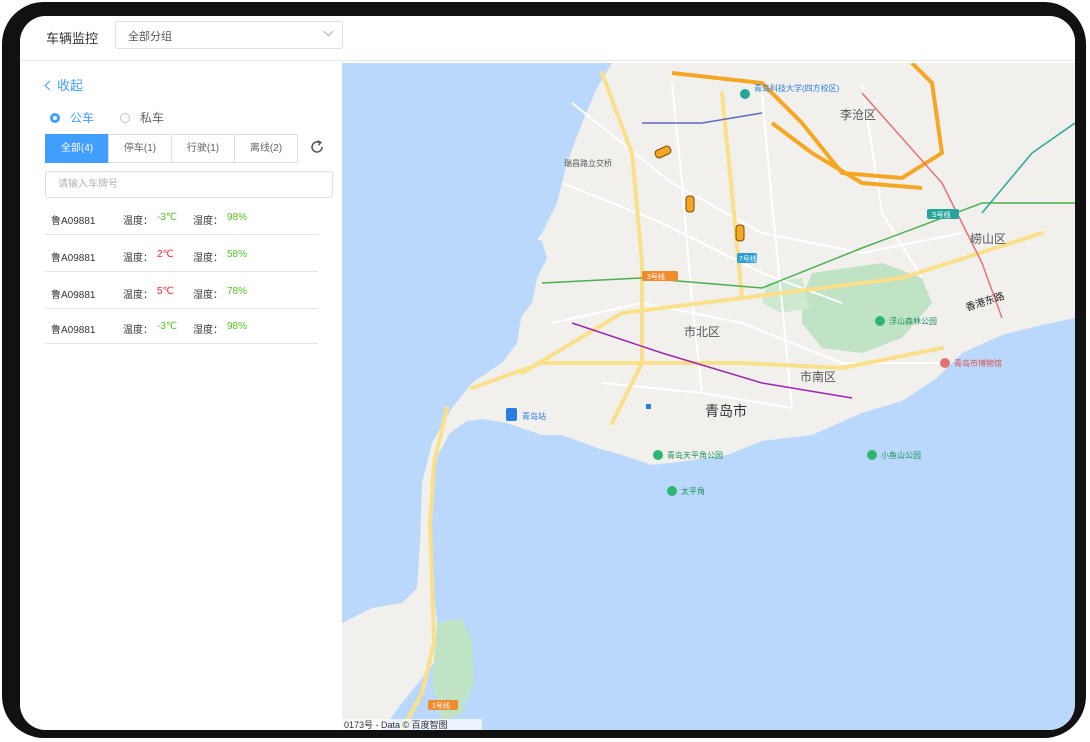 The width and height of the screenshot is (1090, 742). Describe the element at coordinates (237, 291) in the screenshot. I see `humidity-value: 78%` at that location.